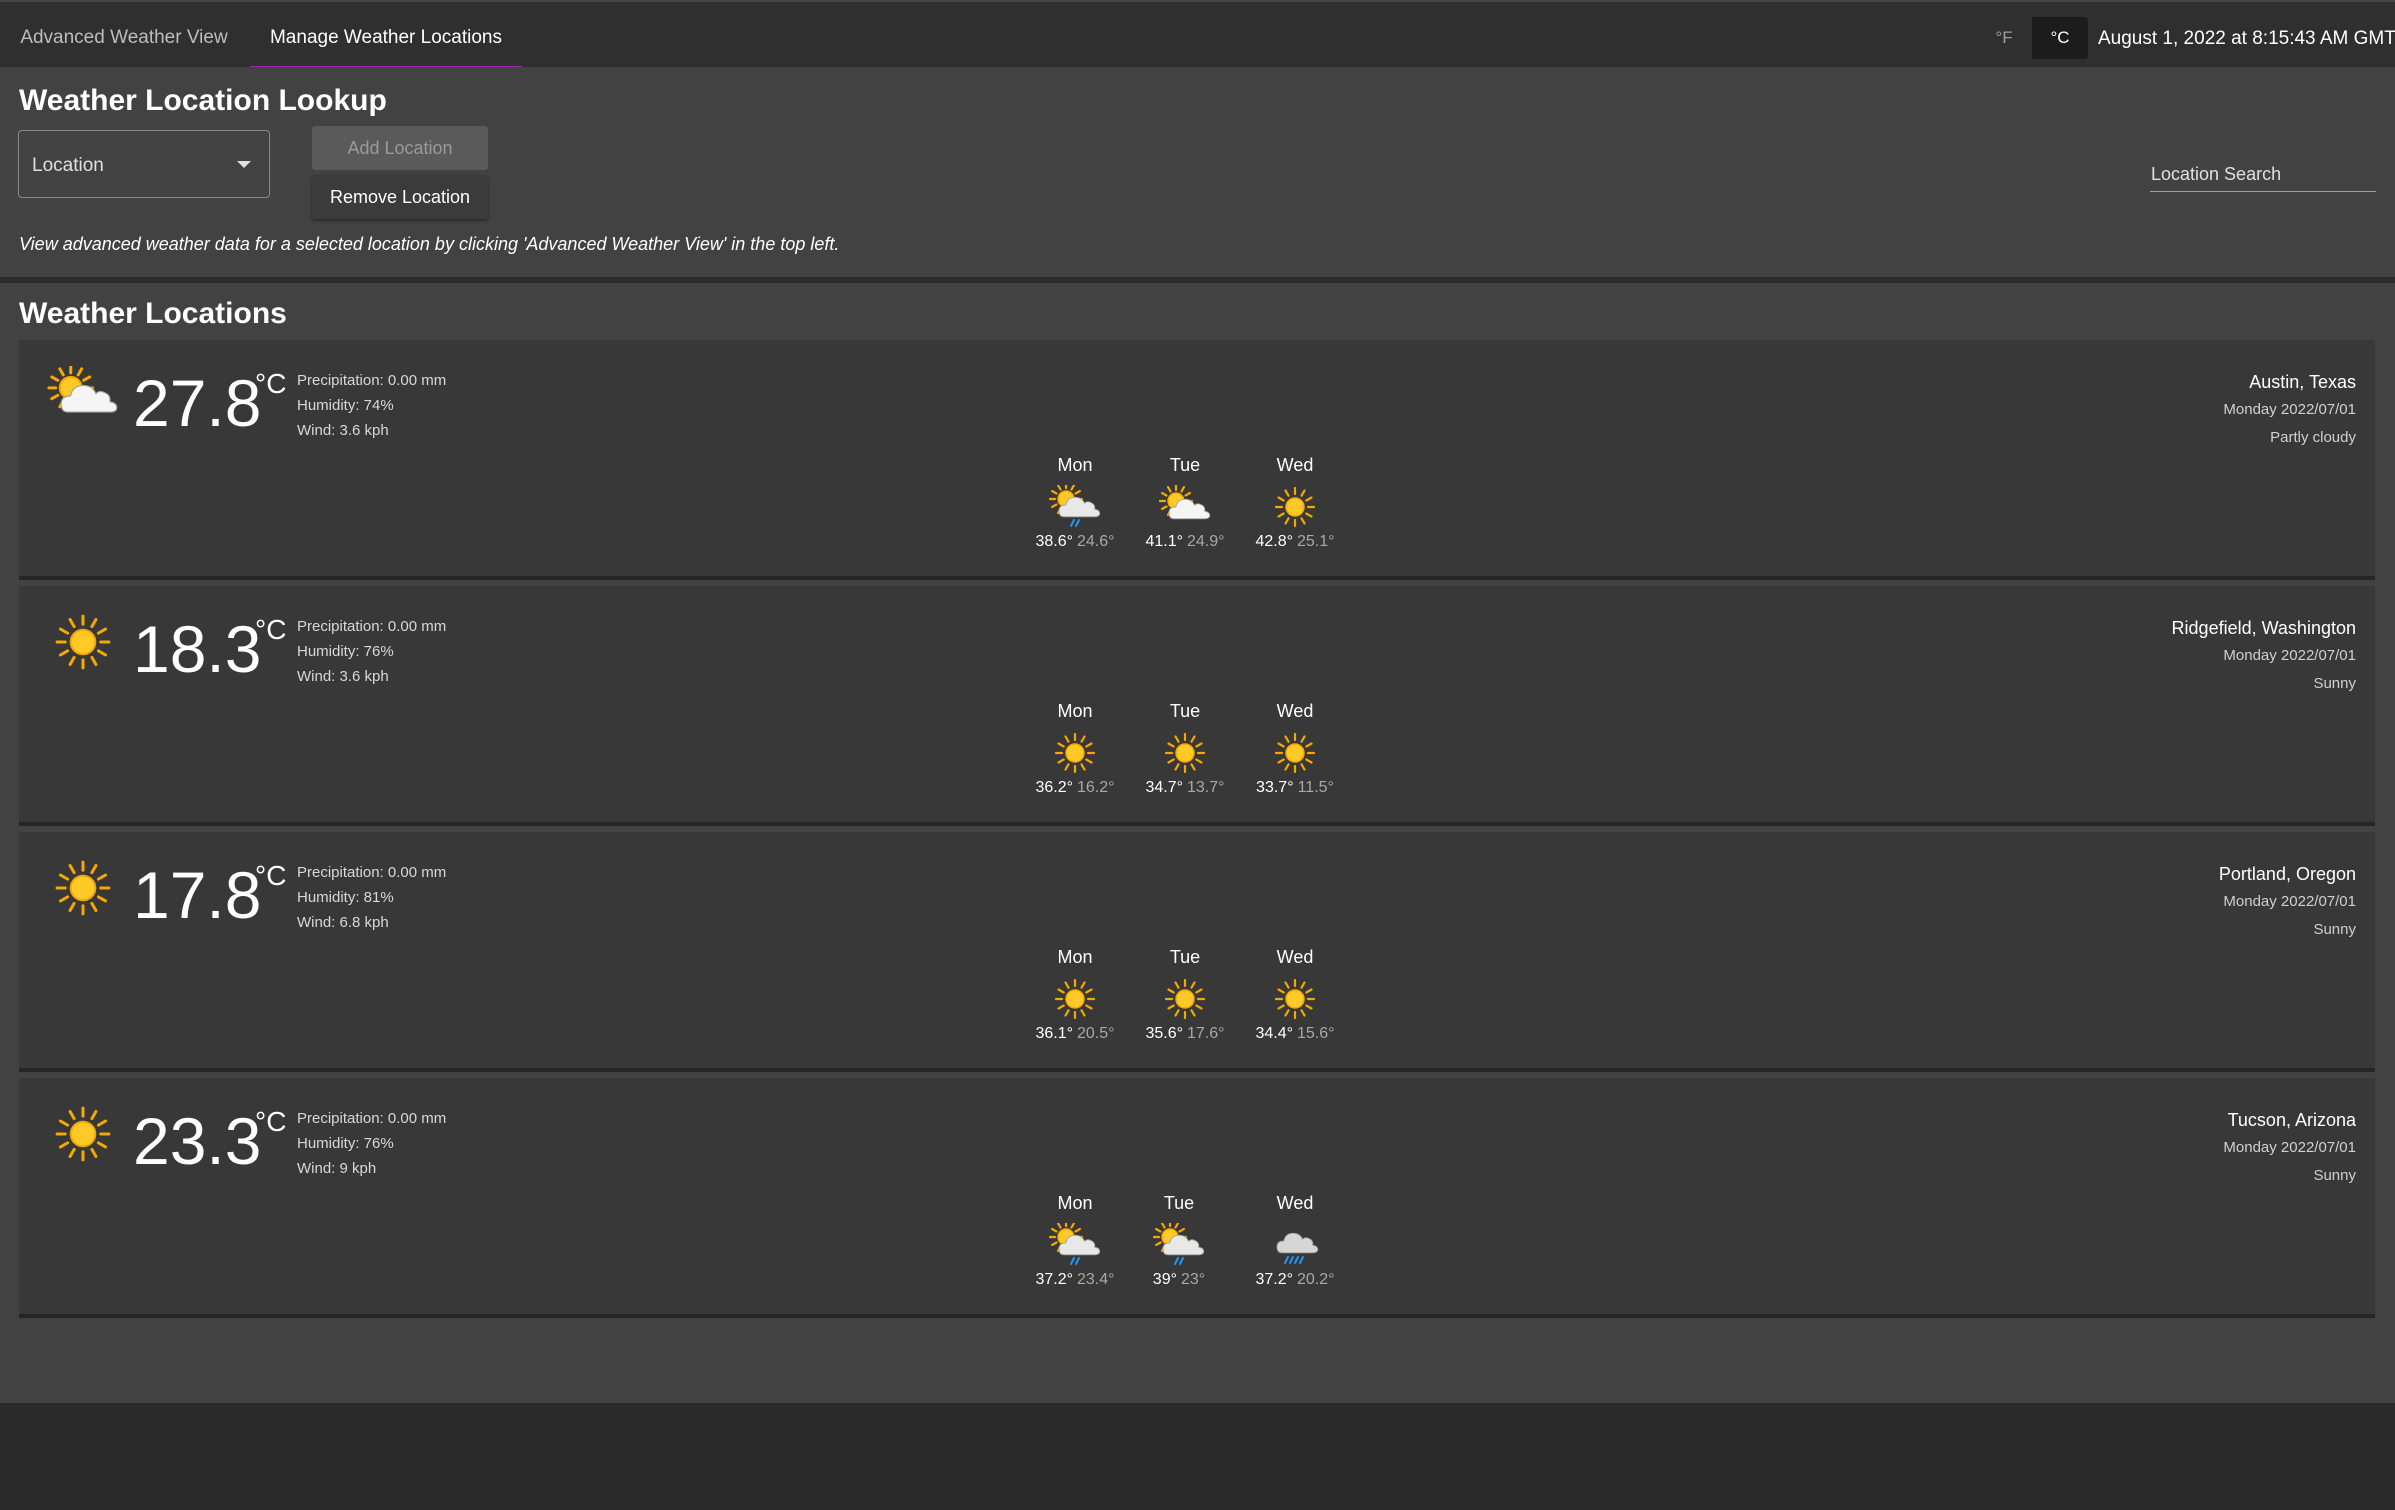 This screenshot has width=2395, height=1510. I want to click on forecast-temps: 34.4° 15.6°, so click(1295, 1034).